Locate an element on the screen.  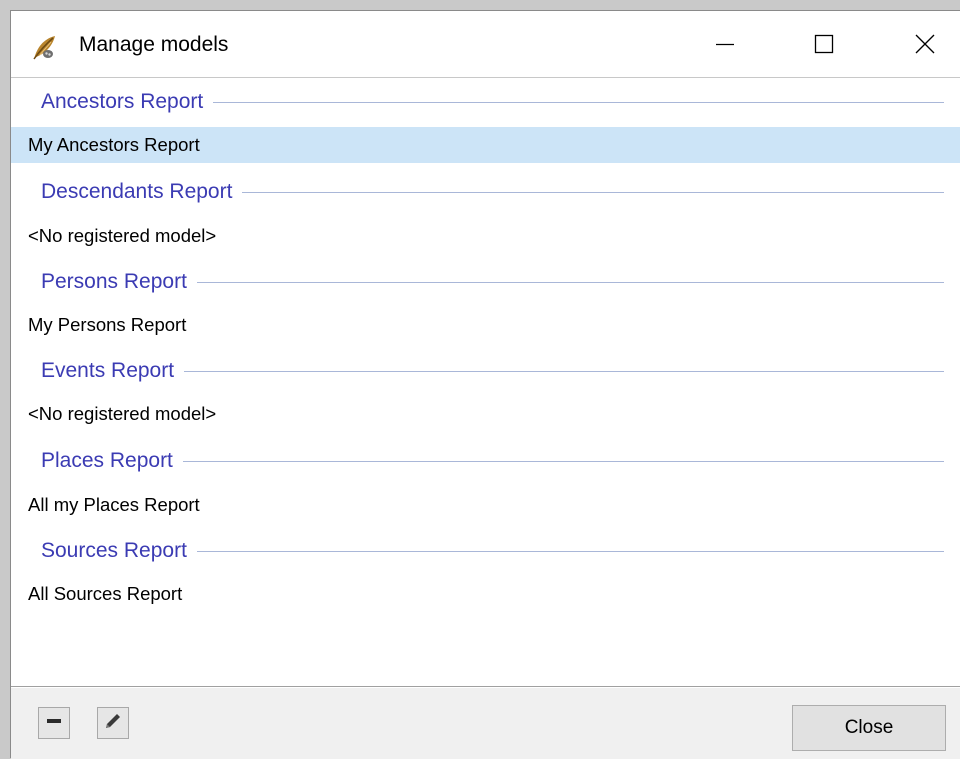
group-title: Events Report is located at coordinates (108, 370).